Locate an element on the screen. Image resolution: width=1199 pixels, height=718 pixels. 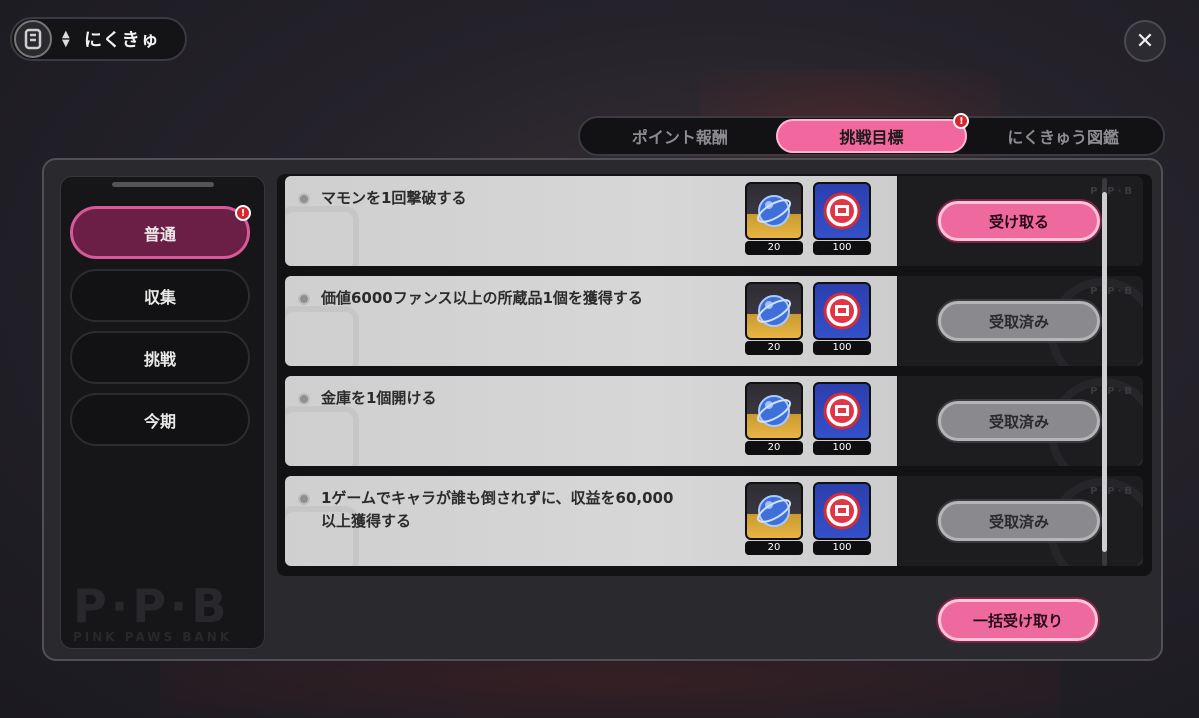
sidebar-item-collection: 収集 is located at coordinates (160, 295).